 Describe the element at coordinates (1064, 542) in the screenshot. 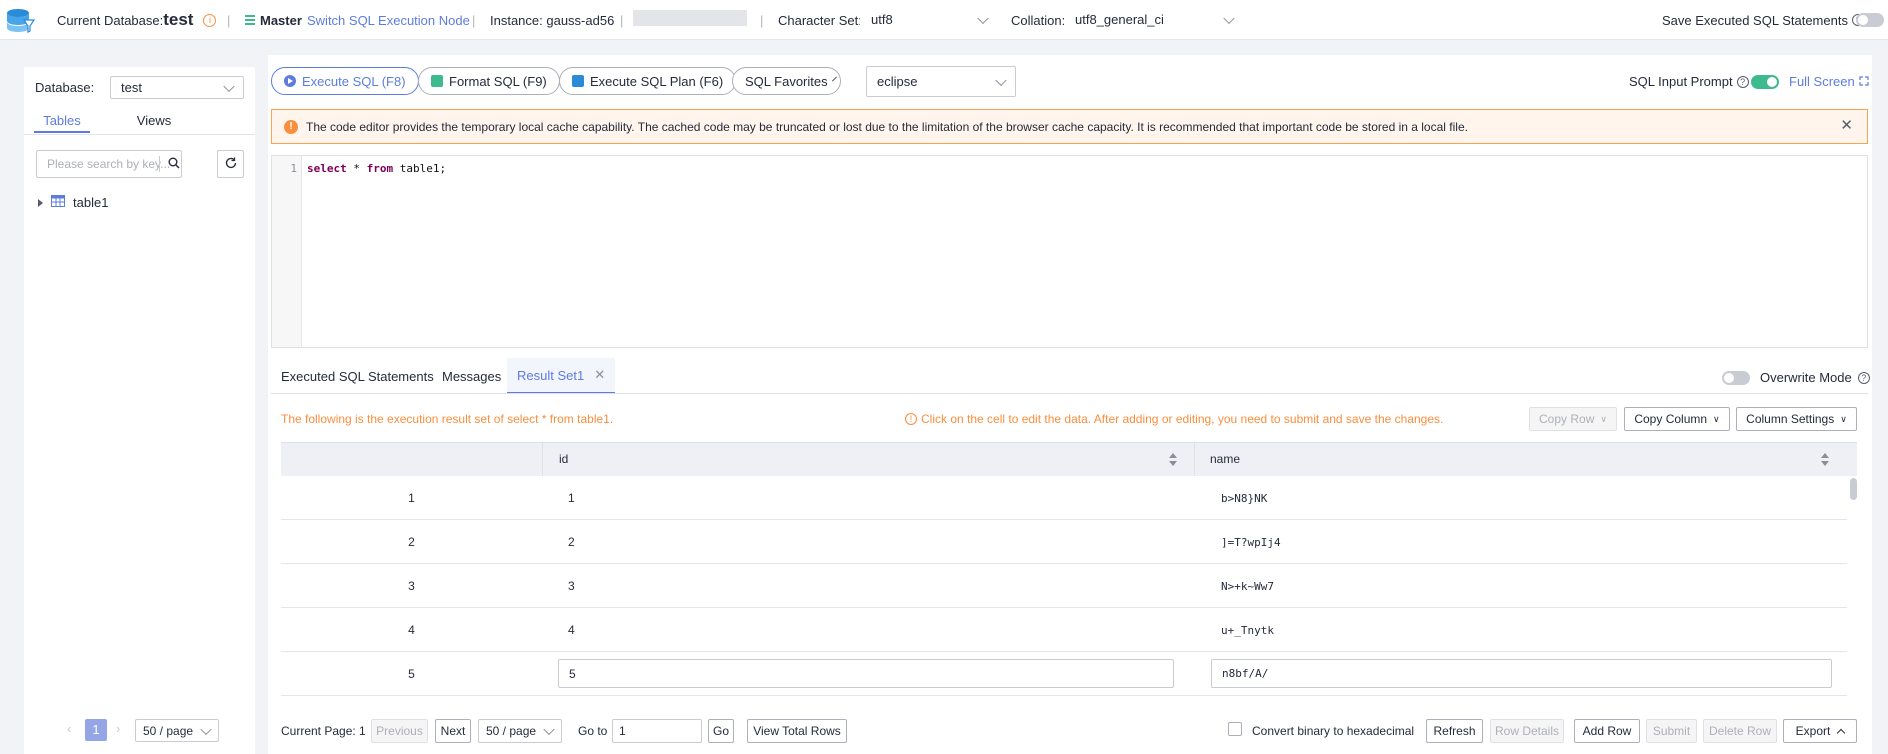

I see `table-row: 2 2 ]=T?wpIj4` at that location.